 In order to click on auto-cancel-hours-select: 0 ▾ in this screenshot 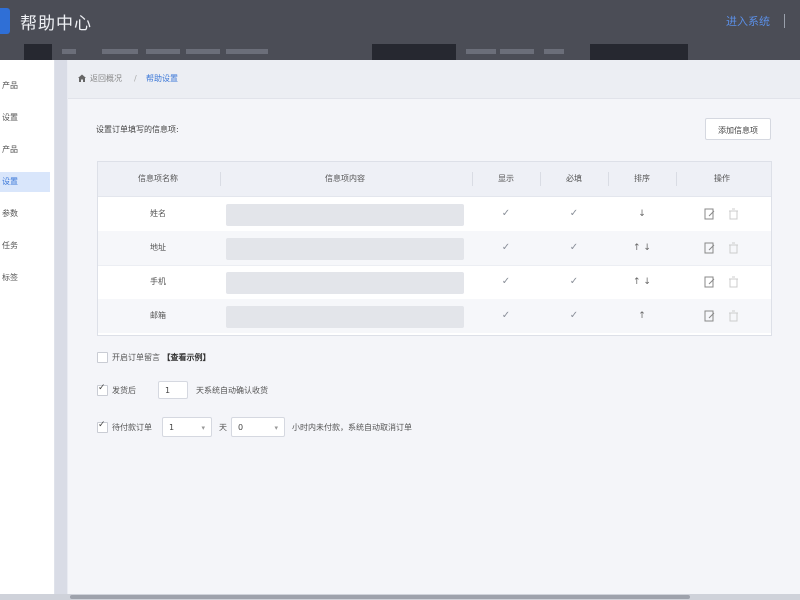, I will do `click(258, 427)`.